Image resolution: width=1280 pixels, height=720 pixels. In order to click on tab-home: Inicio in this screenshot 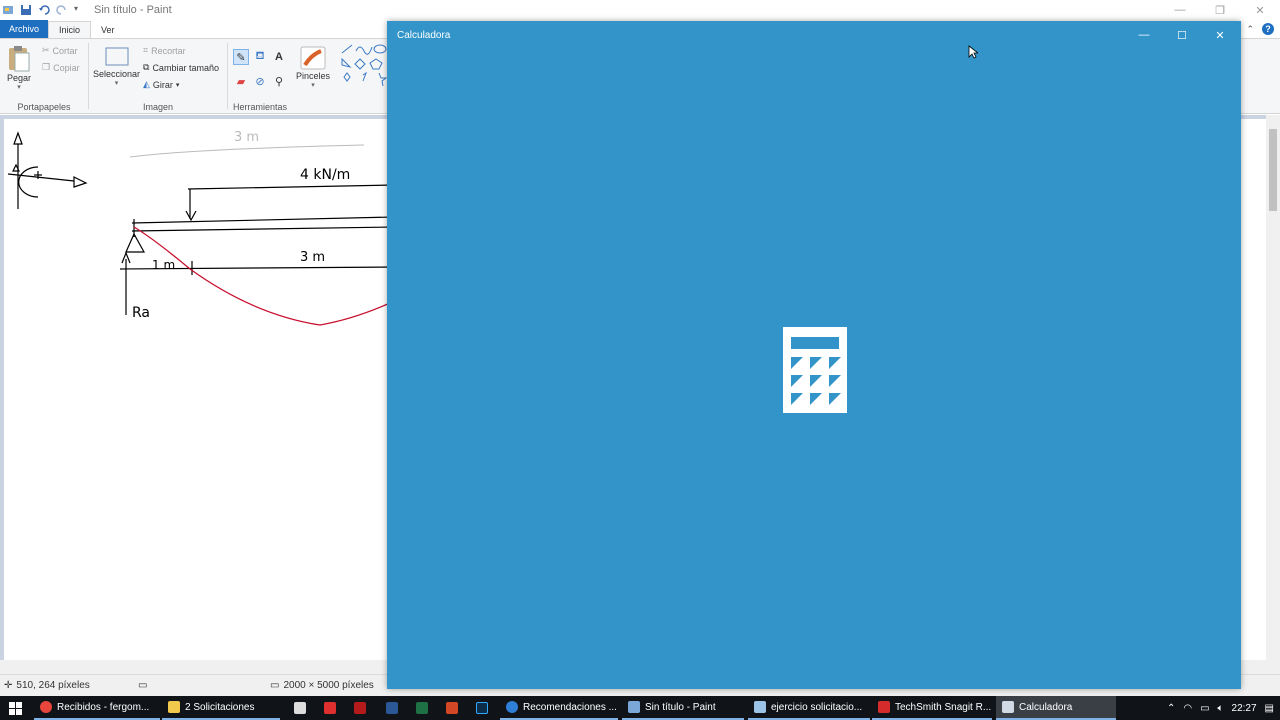, I will do `click(70, 29)`.